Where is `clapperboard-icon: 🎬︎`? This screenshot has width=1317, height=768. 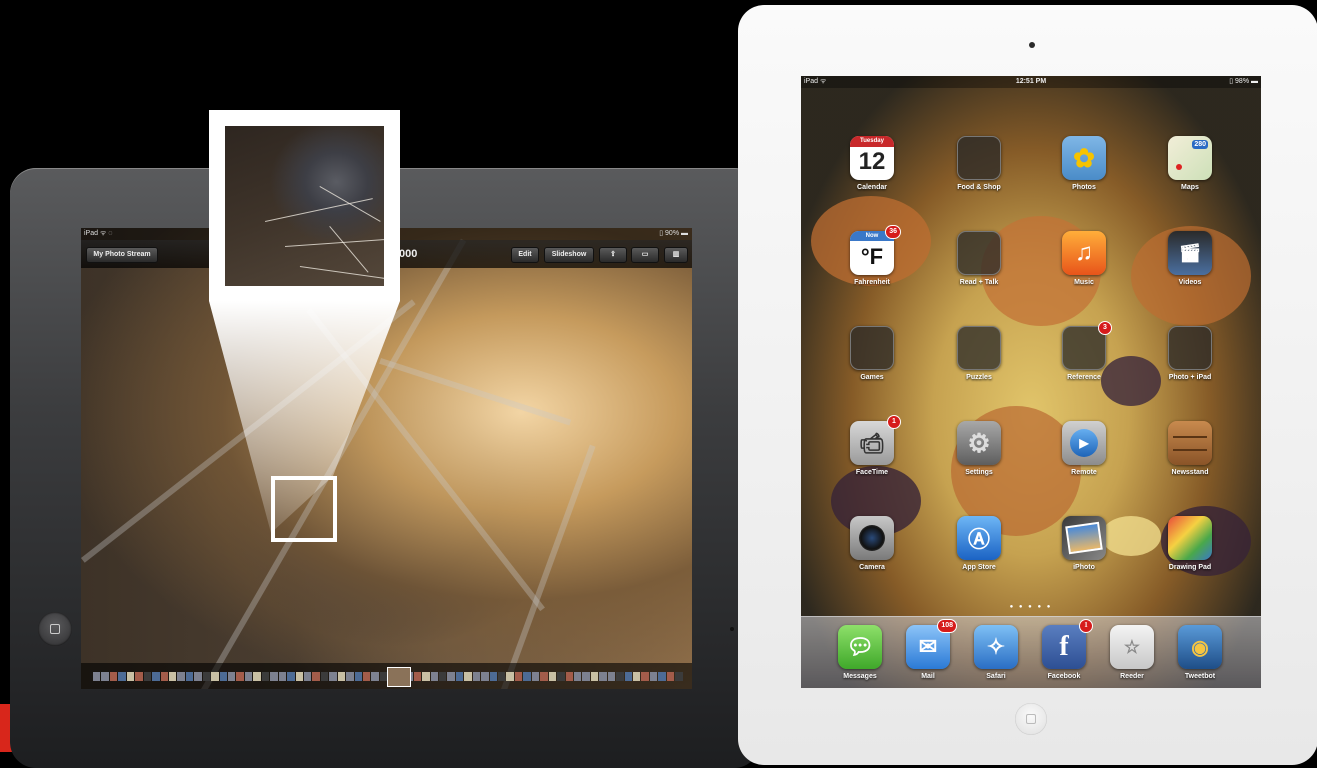
clapperboard-icon: 🎬︎ is located at coordinates (1190, 253).